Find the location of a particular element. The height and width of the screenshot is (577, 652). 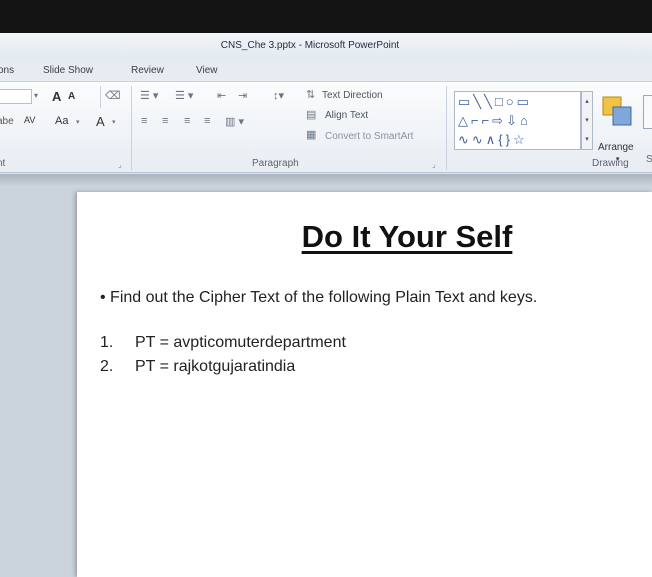

convert-to-smartart-button: Convert to SmartArt is located at coordinates (369, 136).